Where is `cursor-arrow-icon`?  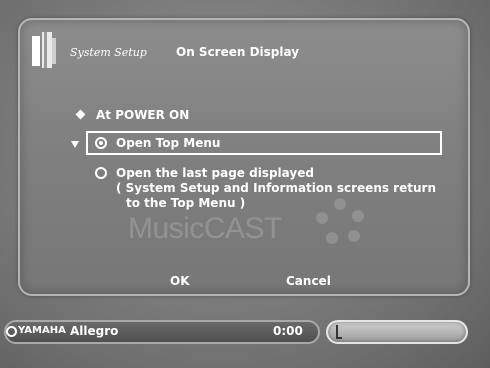 cursor-arrow-icon is located at coordinates (75, 144).